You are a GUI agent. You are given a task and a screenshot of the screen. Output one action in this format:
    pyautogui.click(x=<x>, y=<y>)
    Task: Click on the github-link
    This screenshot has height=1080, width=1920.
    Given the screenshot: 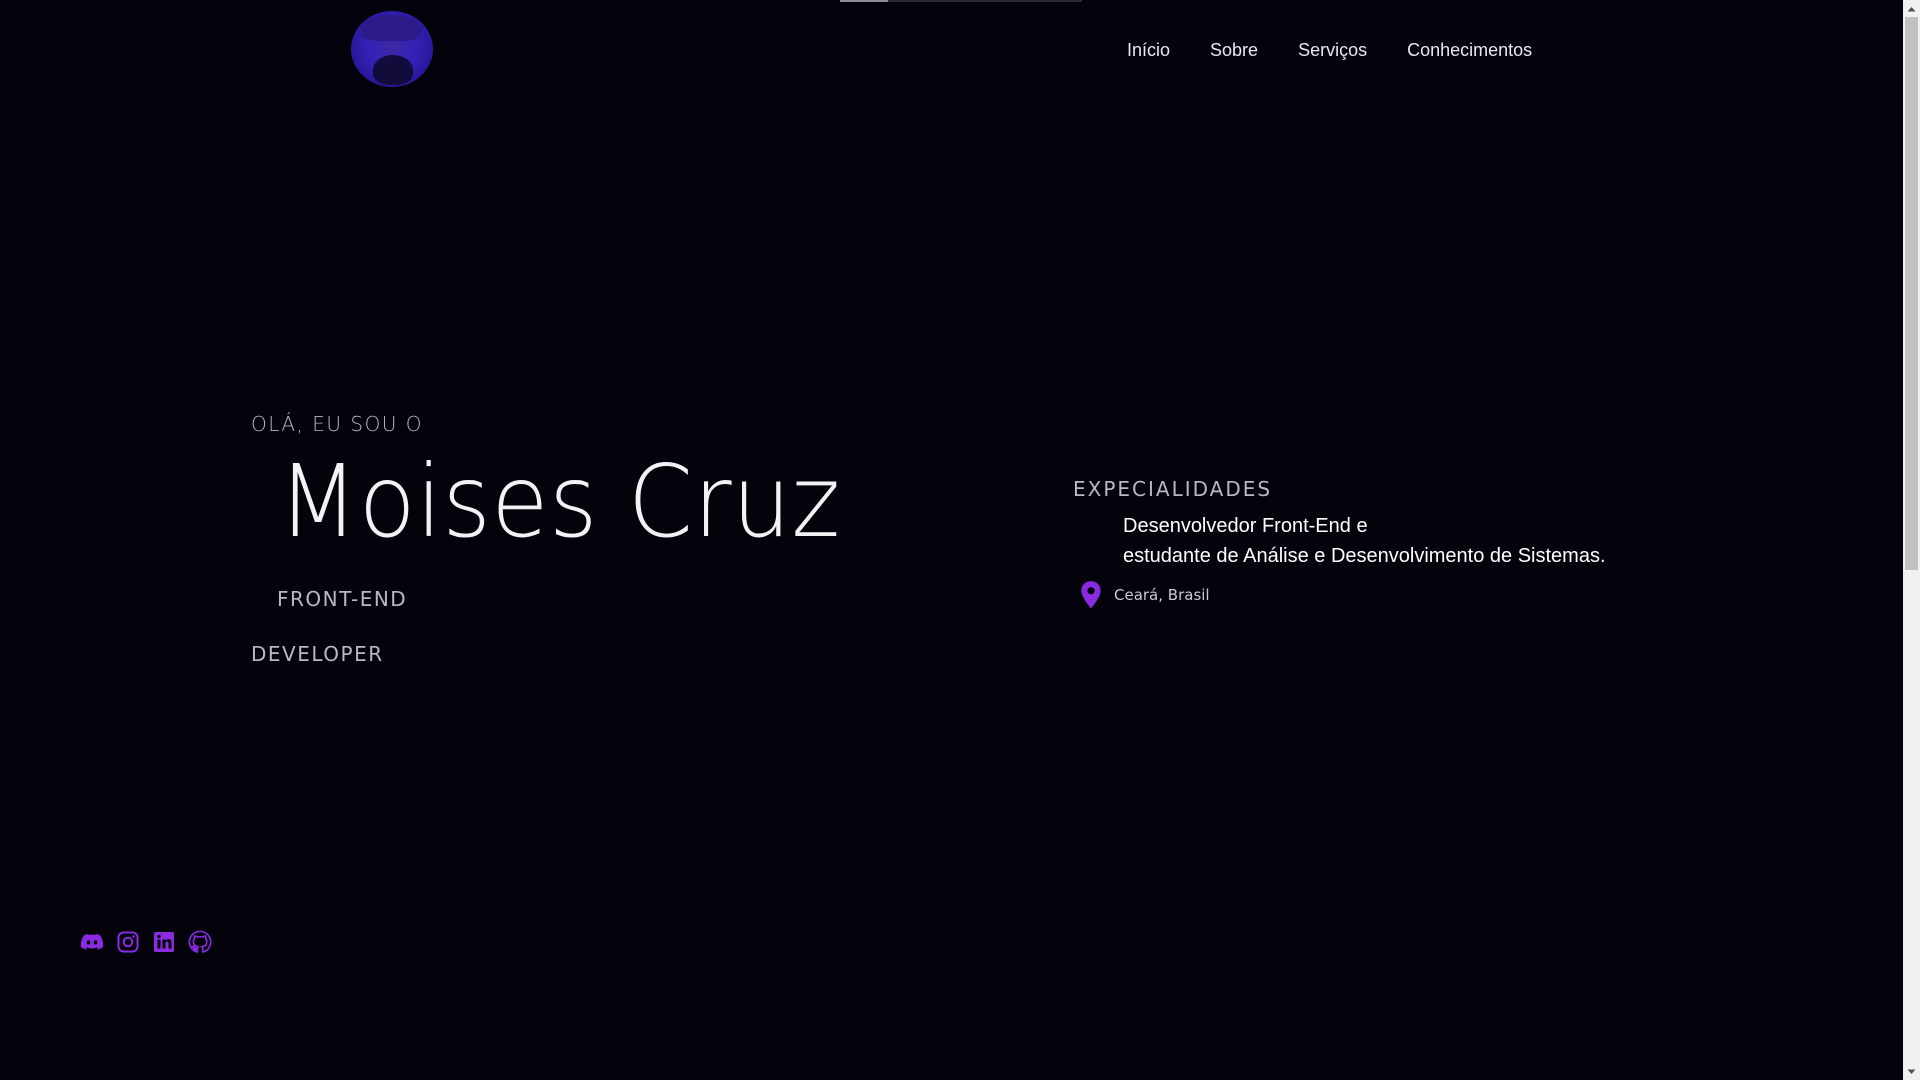 What is the action you would take?
    pyautogui.click(x=200, y=942)
    